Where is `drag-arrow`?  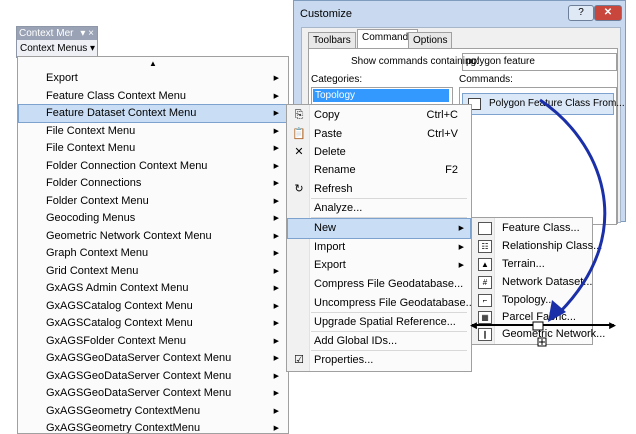 drag-arrow is located at coordinates (569, 222).